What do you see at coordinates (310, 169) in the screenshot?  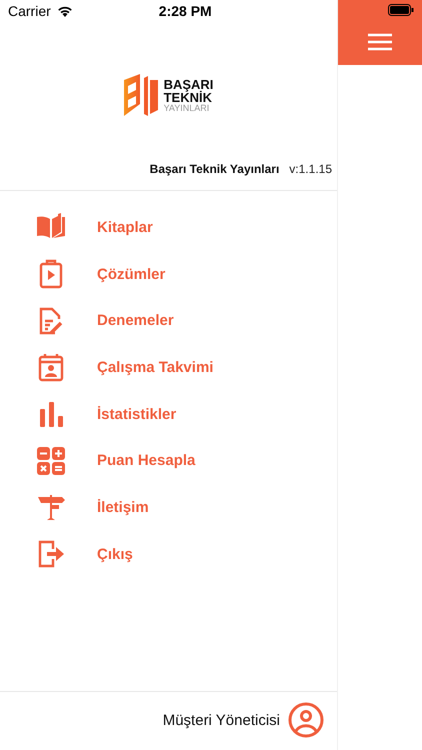 I see `version-label: v:1.1.15` at bounding box center [310, 169].